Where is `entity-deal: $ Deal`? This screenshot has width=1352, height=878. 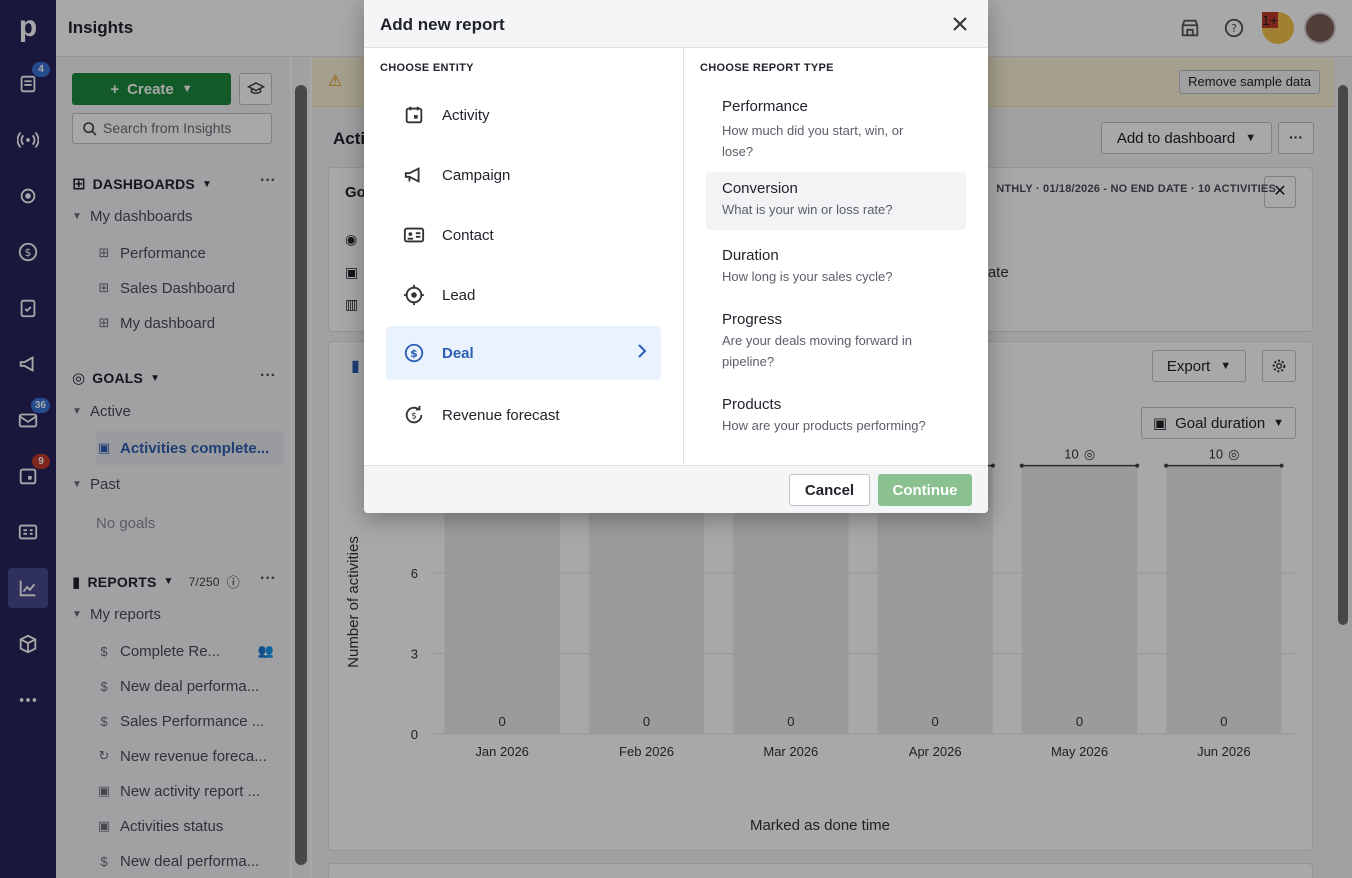
entity-deal: $ Deal is located at coordinates (523, 353).